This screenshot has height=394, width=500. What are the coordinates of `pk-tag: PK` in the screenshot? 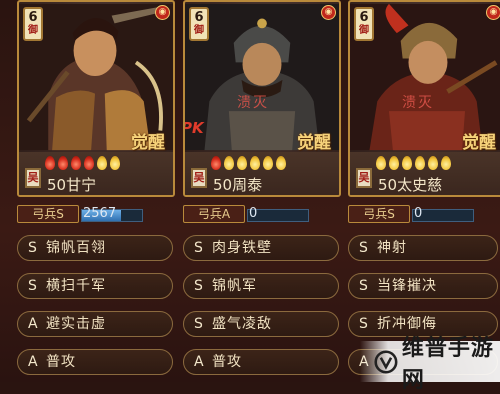 It's located at (193, 128).